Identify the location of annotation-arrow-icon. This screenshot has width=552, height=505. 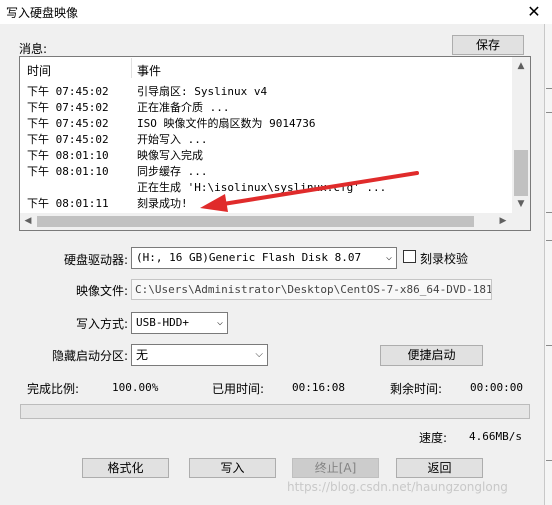
(309, 191).